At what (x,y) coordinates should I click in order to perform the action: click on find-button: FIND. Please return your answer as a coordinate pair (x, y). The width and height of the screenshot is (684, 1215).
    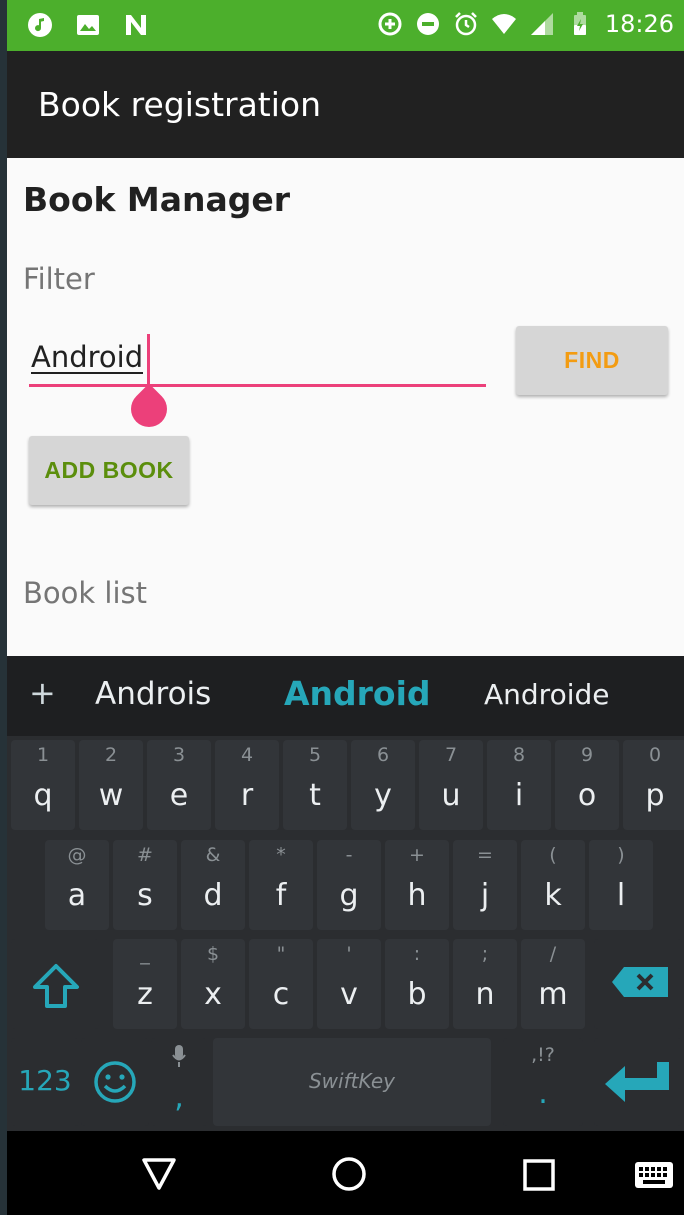
    Looking at the image, I should click on (592, 360).